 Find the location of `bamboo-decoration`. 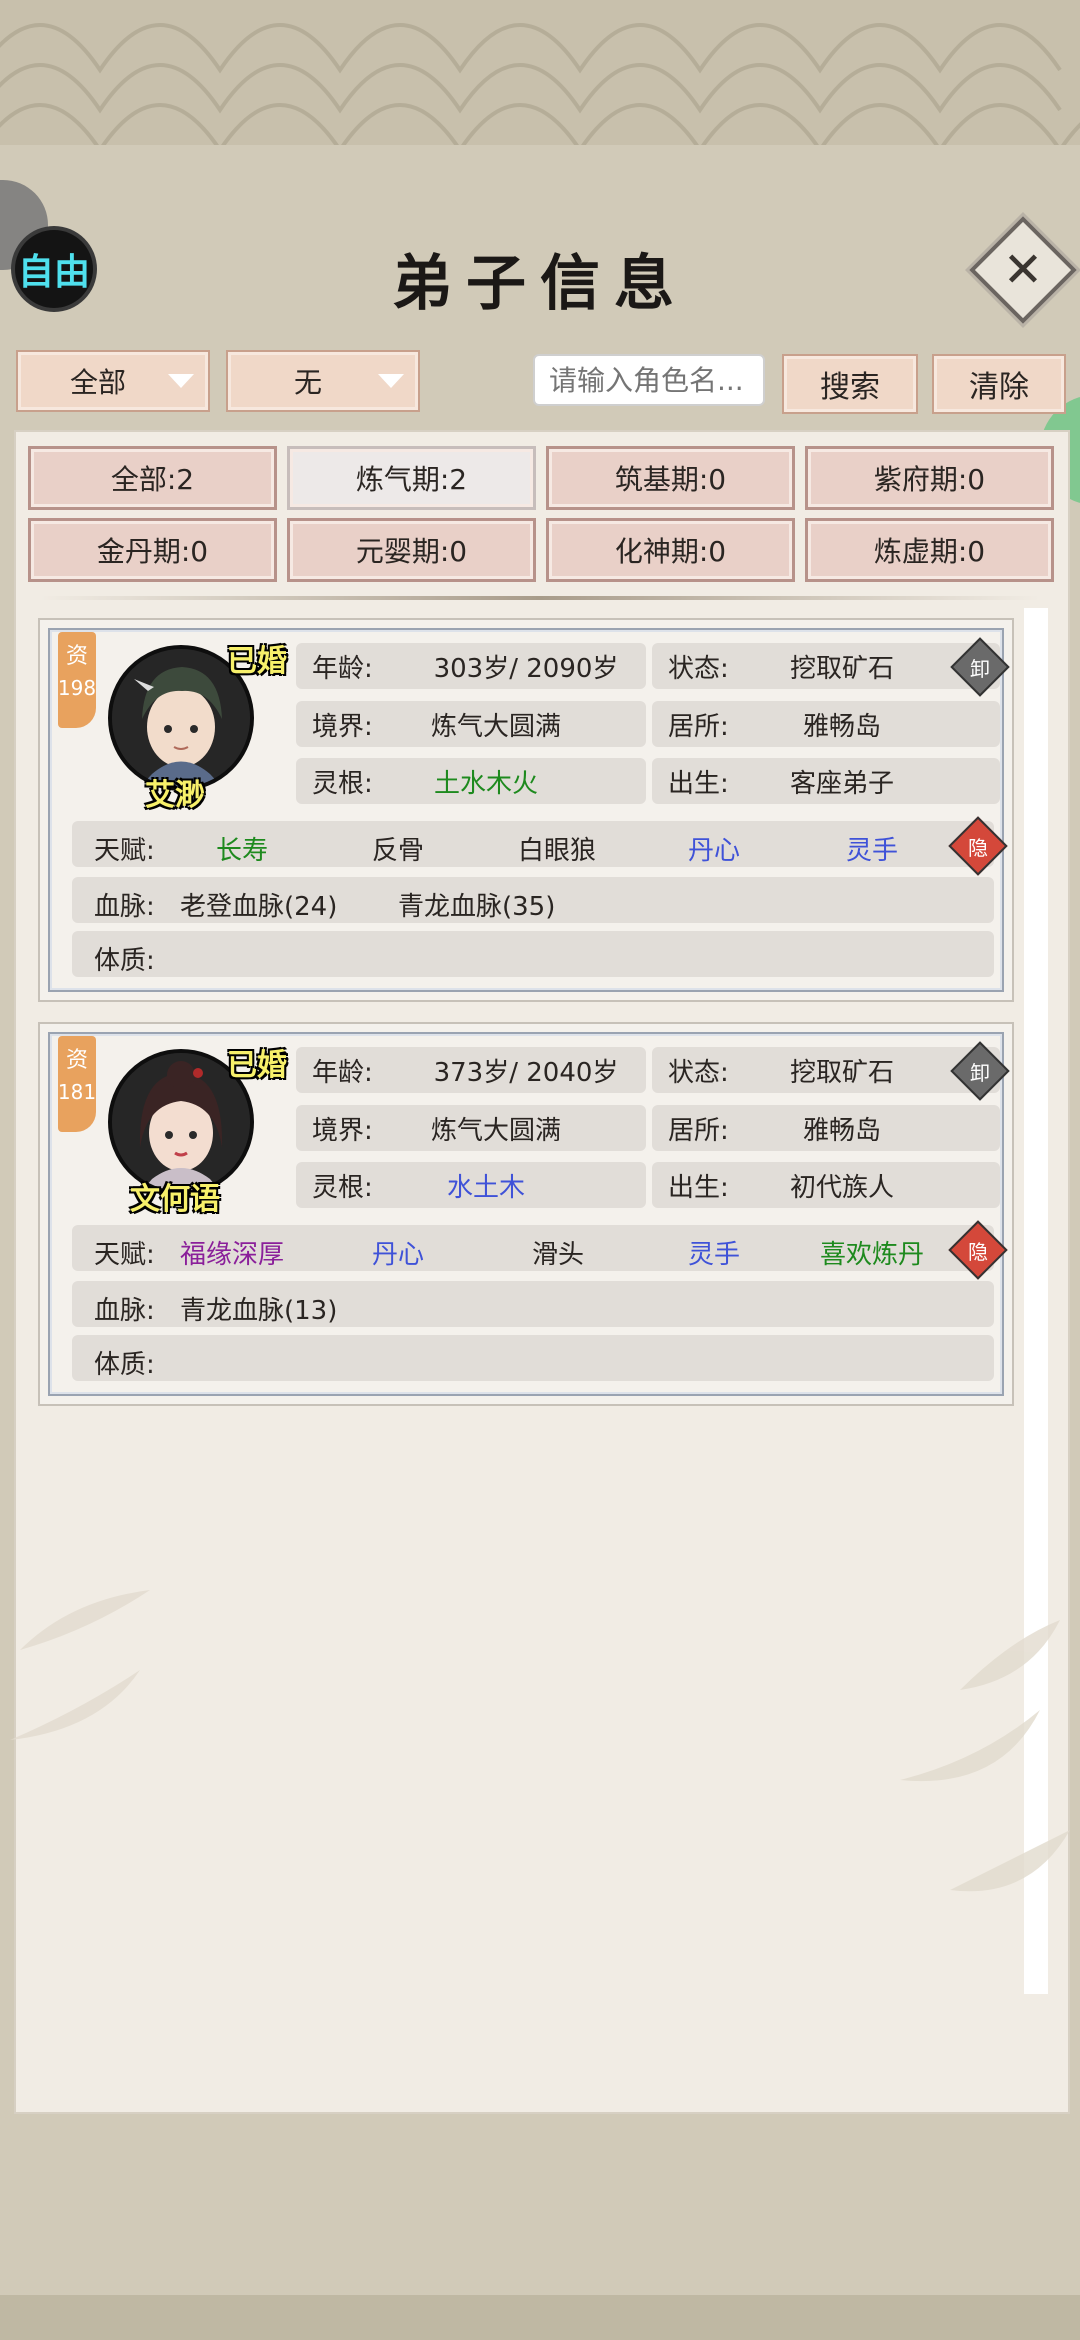

bamboo-decoration is located at coordinates (540, 1741).